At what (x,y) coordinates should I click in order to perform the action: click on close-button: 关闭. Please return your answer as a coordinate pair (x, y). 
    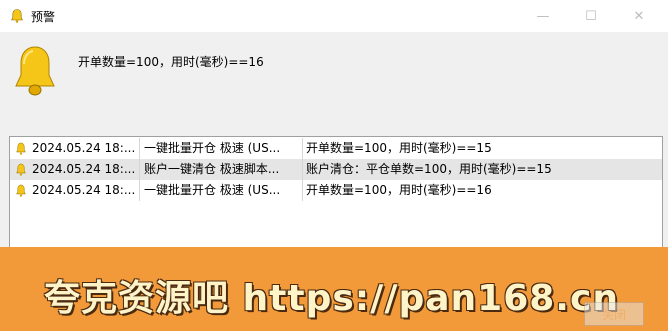
    Looking at the image, I should click on (614, 314).